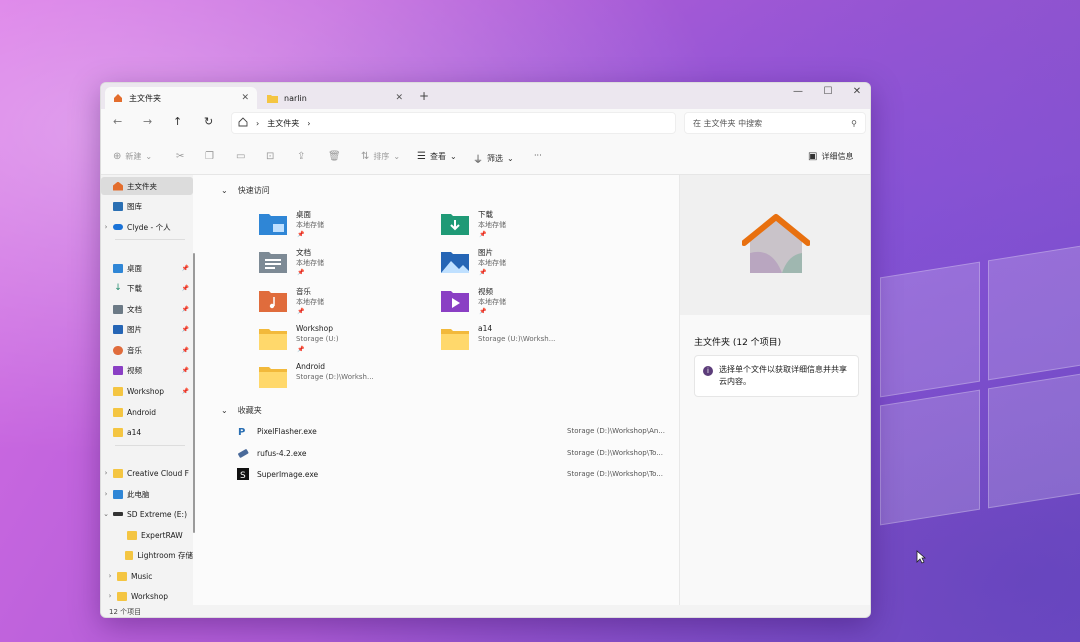 This screenshot has height=642, width=1080. I want to click on view-label: 查看, so click(437, 156).